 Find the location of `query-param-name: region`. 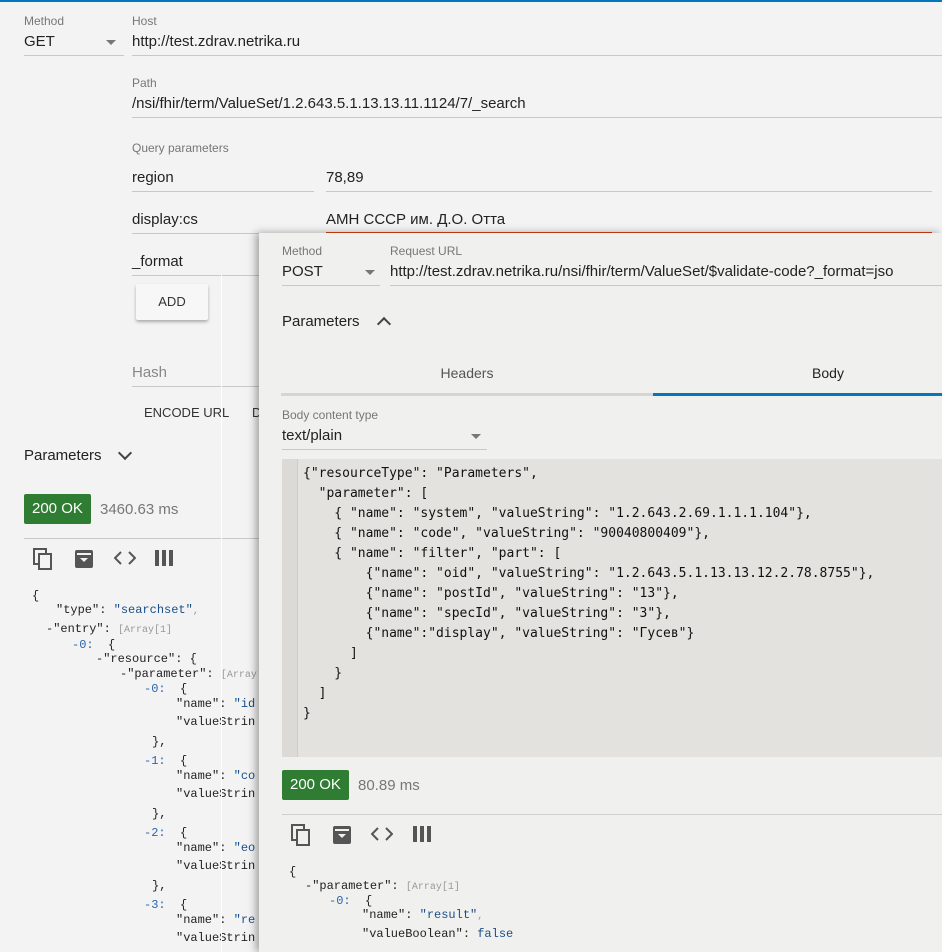

query-param-name: region is located at coordinates (153, 177).